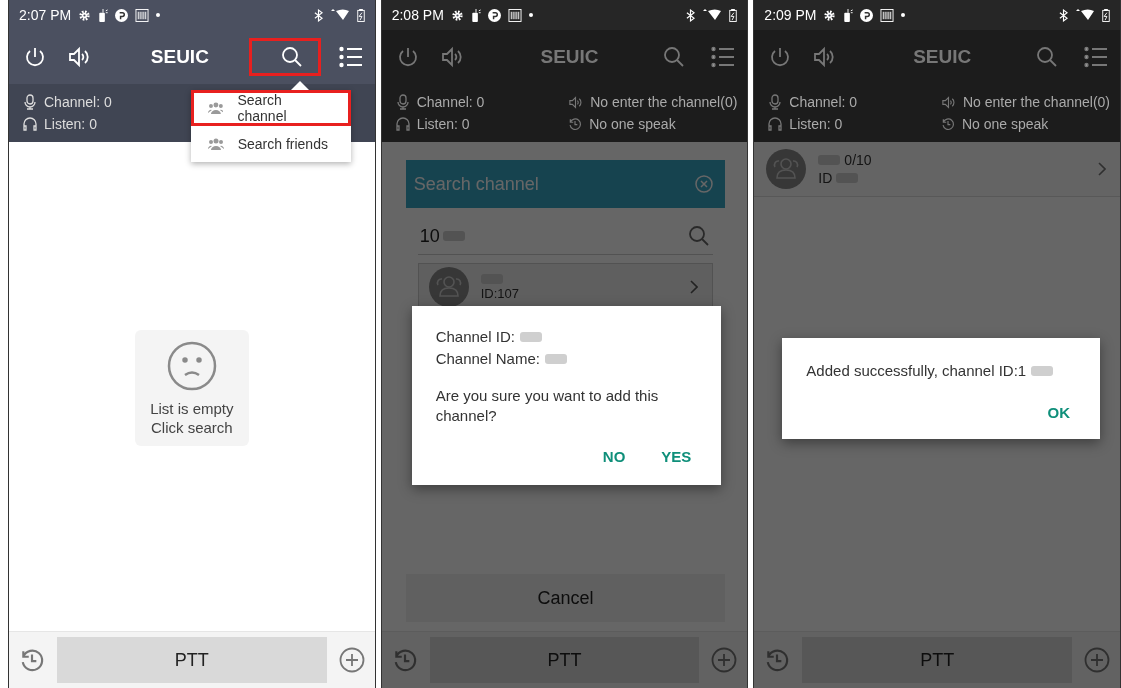  I want to click on cancel-button: Cancel, so click(565, 598).